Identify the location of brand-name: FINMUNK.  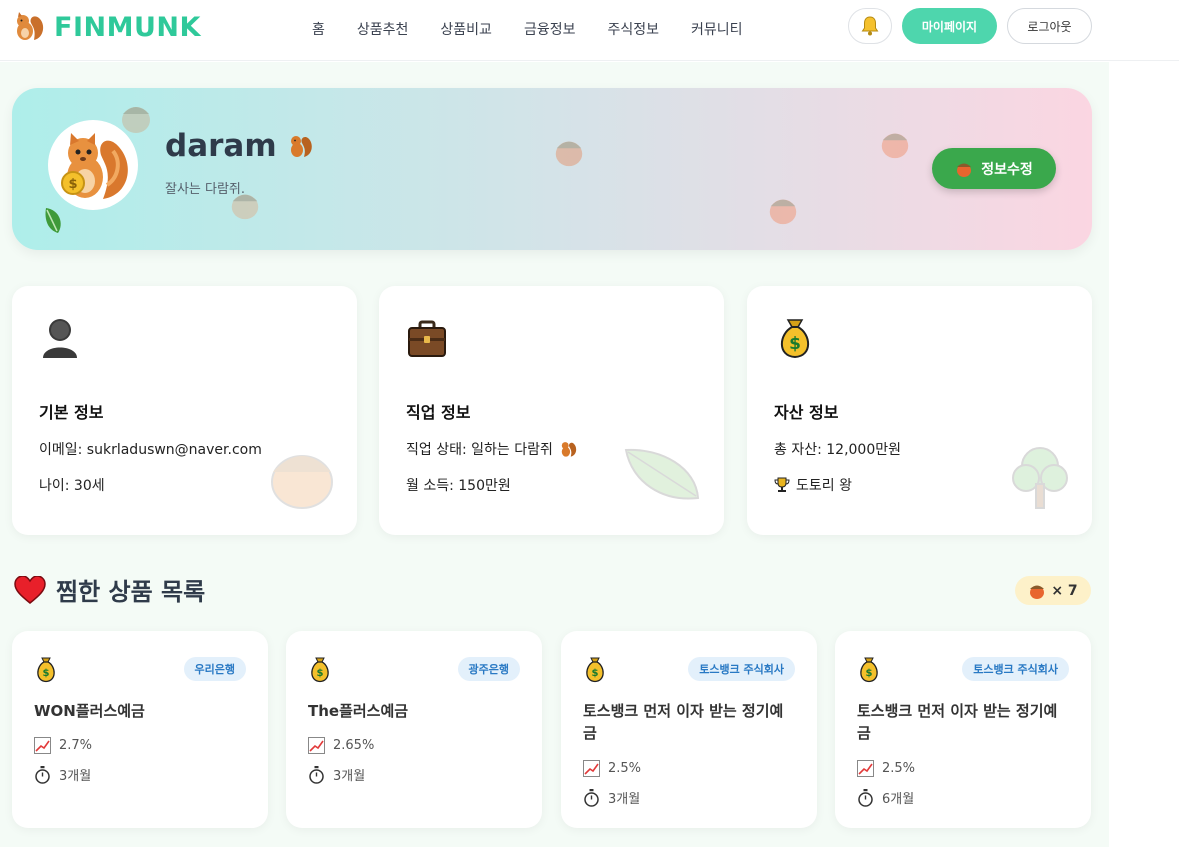
(127, 27).